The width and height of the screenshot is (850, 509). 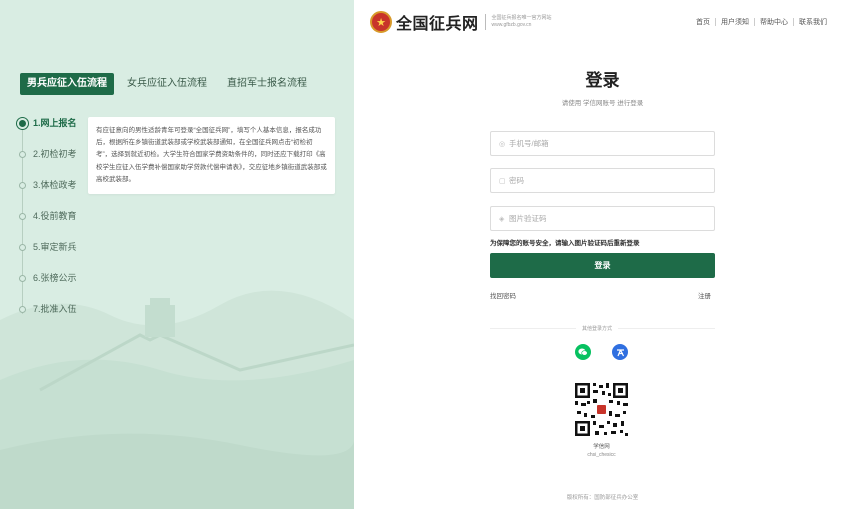 I want to click on login-title: 登录, so click(x=602, y=80).